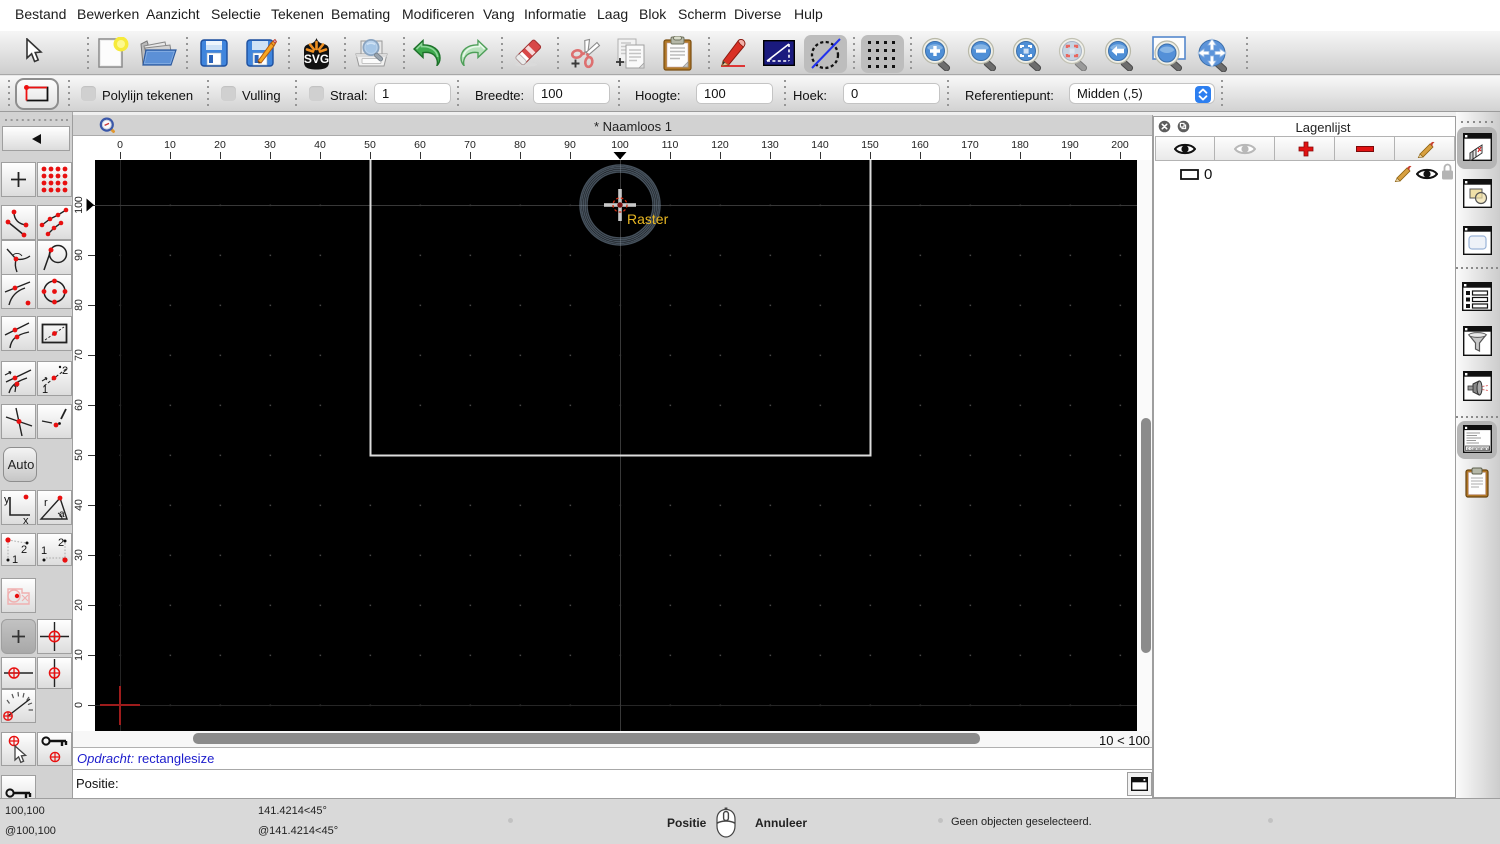  I want to click on svg-text: 130, so click(770, 145).